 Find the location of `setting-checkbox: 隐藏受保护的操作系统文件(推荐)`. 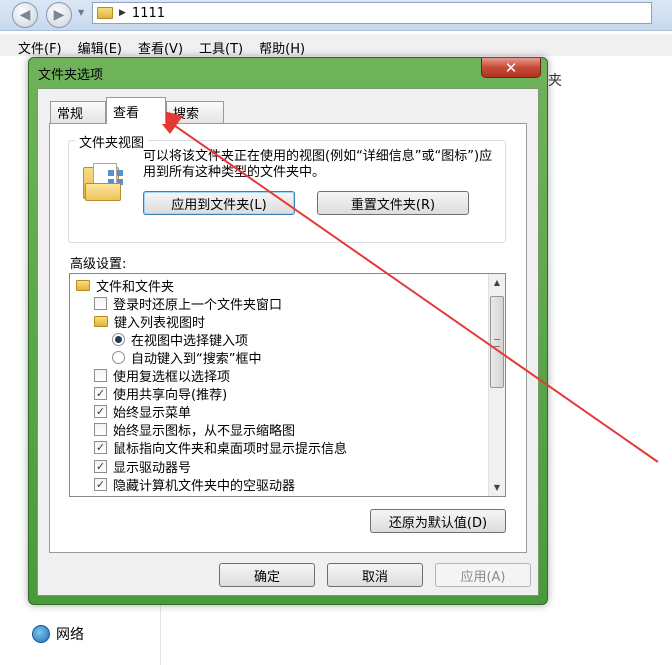

setting-checkbox: 隐藏受保护的操作系统文件(推荐) is located at coordinates (199, 494).